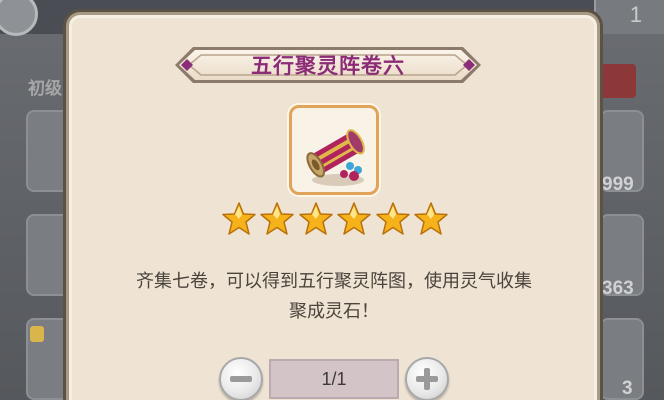 The height and width of the screenshot is (400, 664). What do you see at coordinates (618, 288) in the screenshot?
I see `slot-count: 363` at bounding box center [618, 288].